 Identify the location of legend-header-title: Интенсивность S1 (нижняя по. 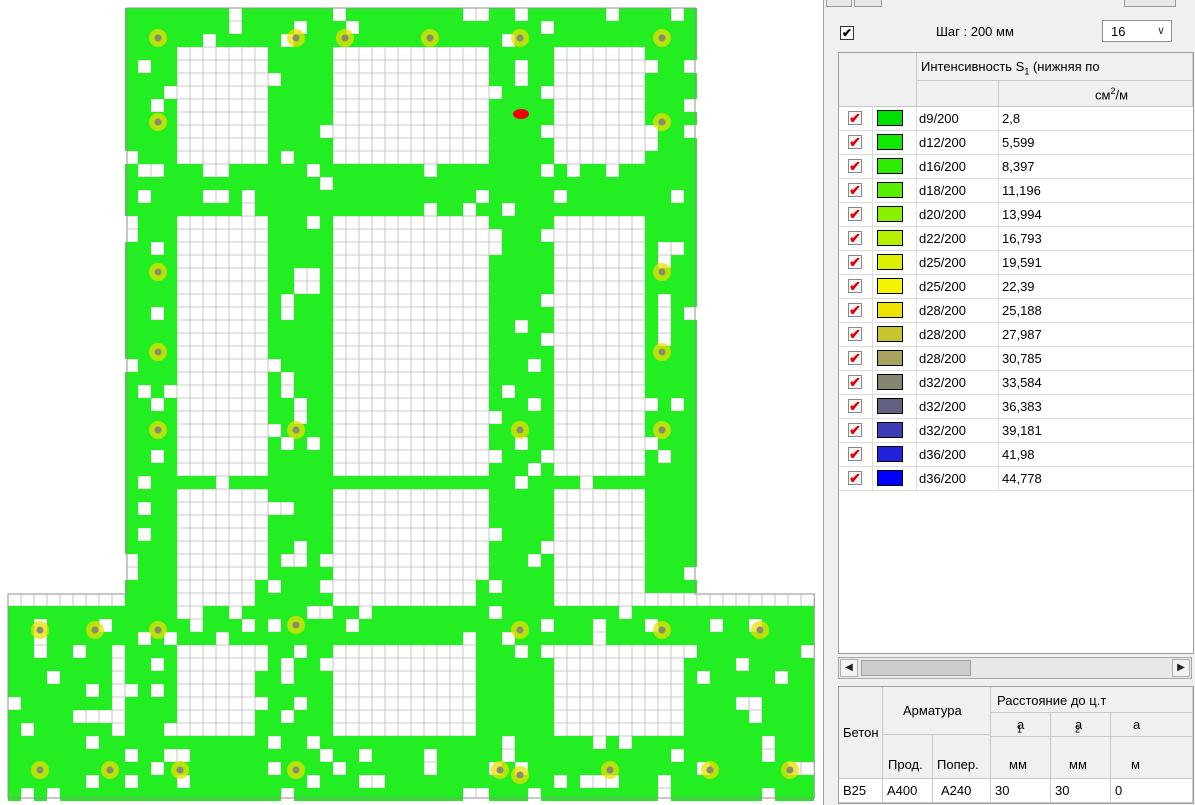
(1055, 67).